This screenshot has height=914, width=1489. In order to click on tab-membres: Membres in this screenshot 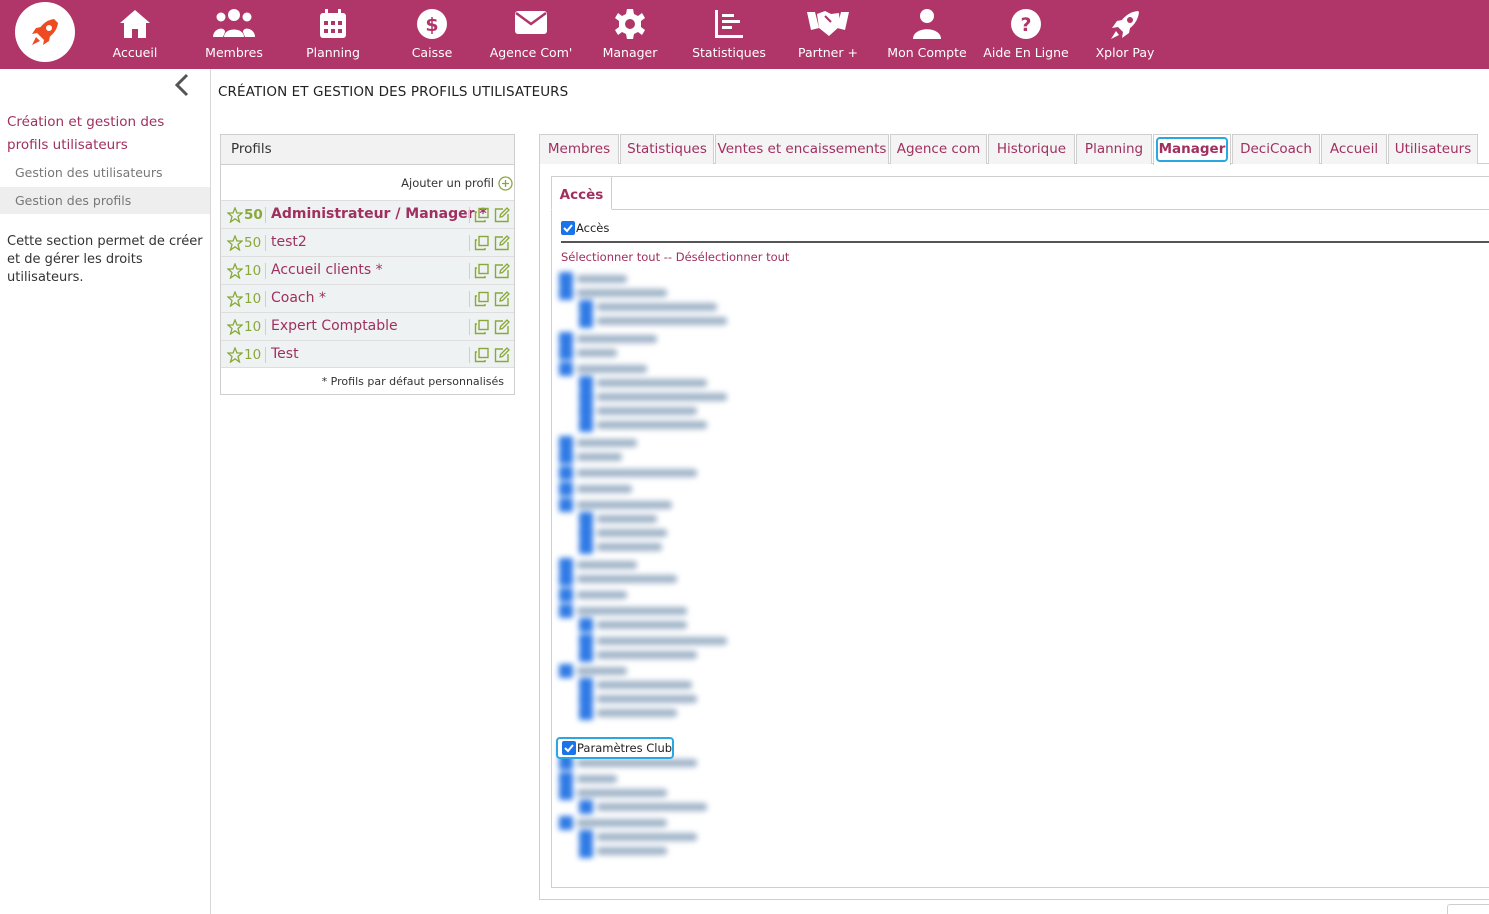, I will do `click(579, 149)`.